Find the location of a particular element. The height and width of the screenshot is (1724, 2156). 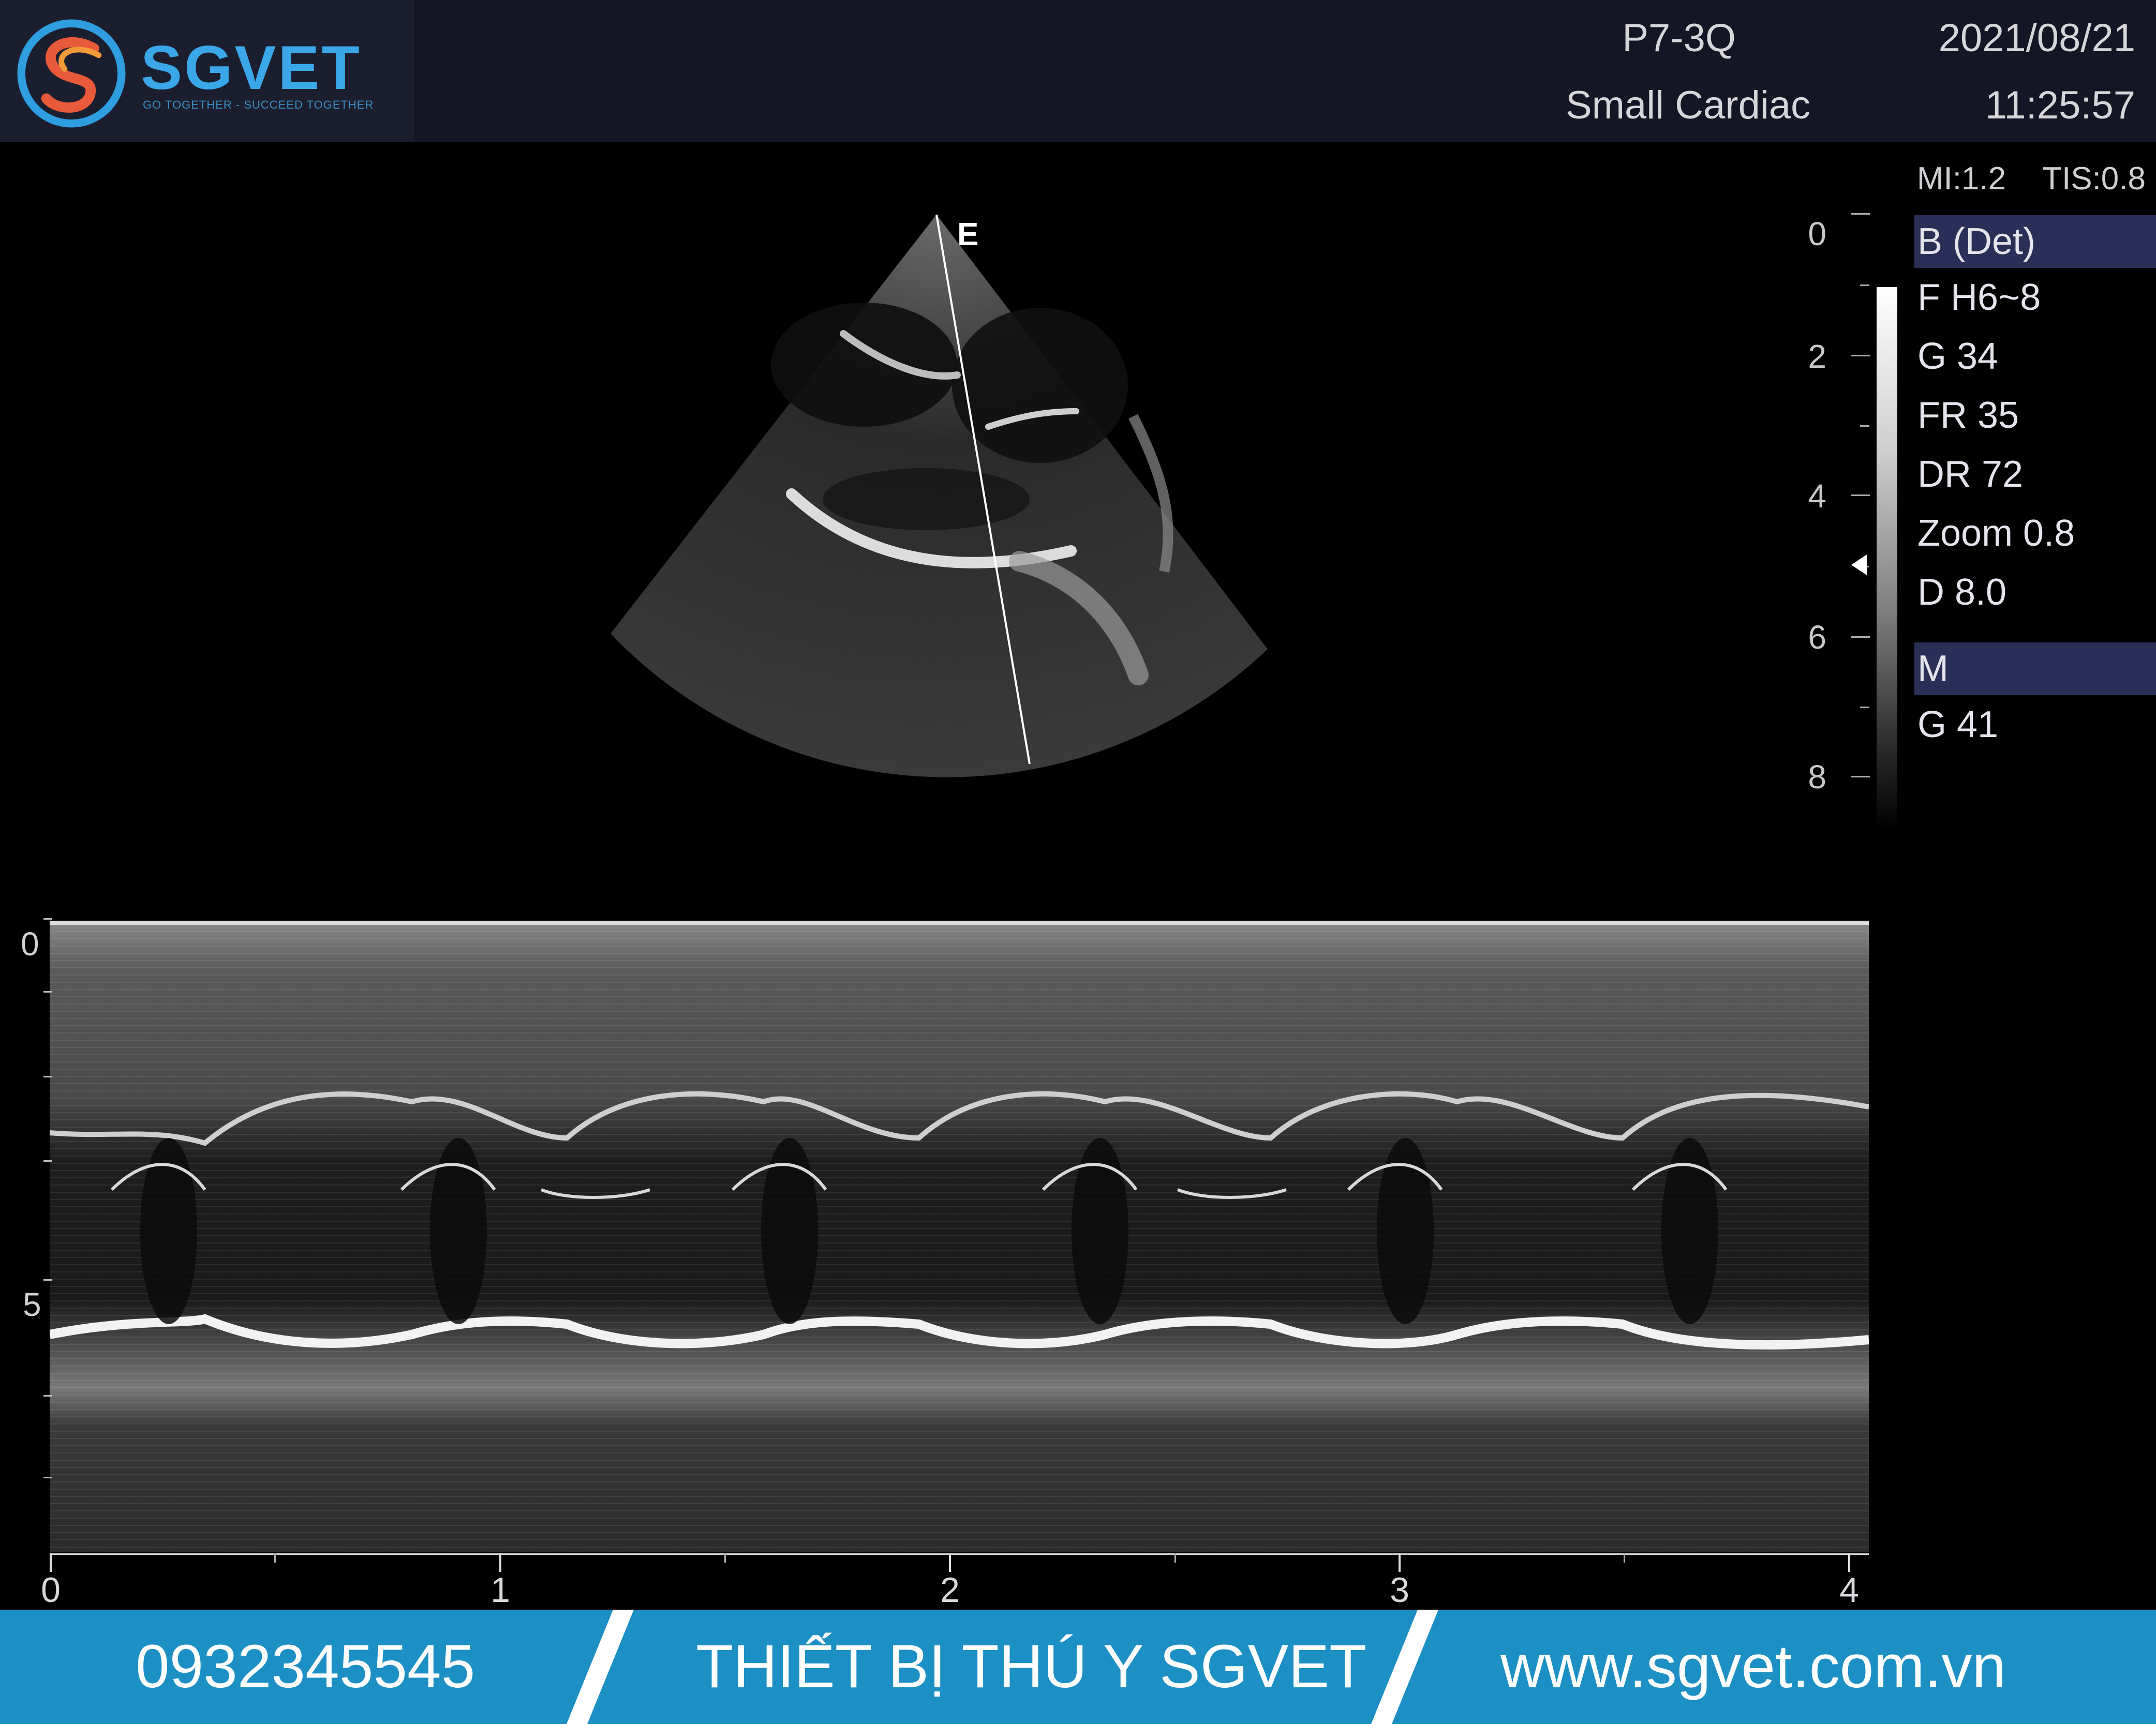

focus-marker-icon is located at coordinates (1859, 565).